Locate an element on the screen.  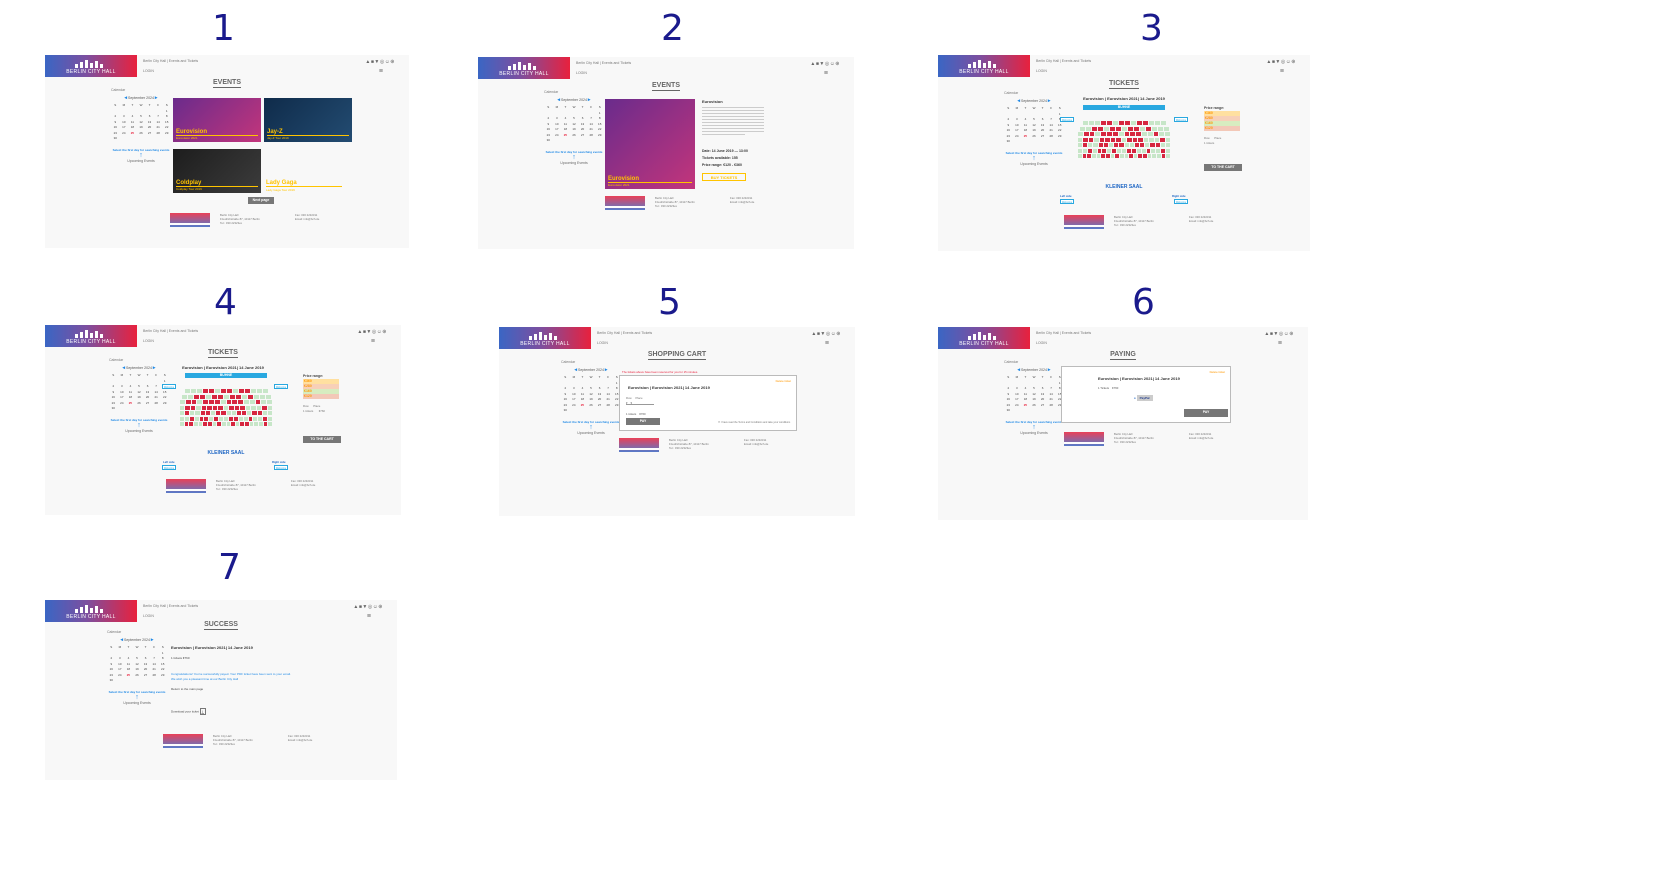
row-select: ▾ ▾ is located at coordinates (640, 403).